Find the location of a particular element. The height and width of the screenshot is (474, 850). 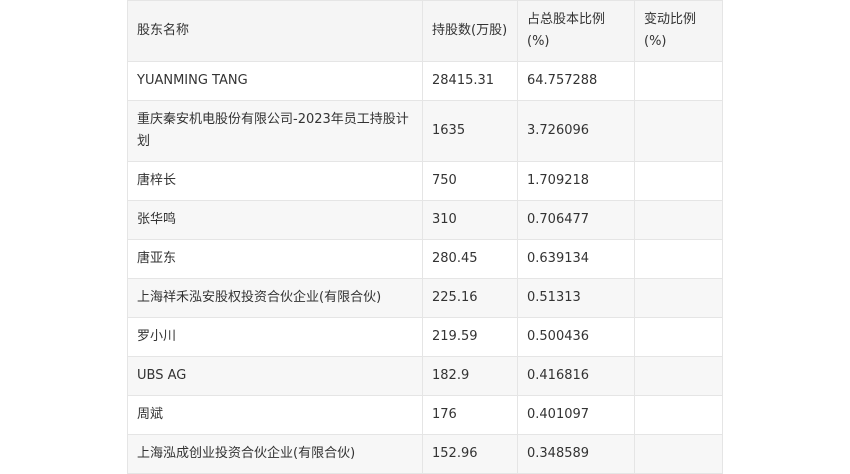

cell-shareholder-name: 重庆秦安机电股份有限公司-2023年员工持股计划 is located at coordinates (275, 131).